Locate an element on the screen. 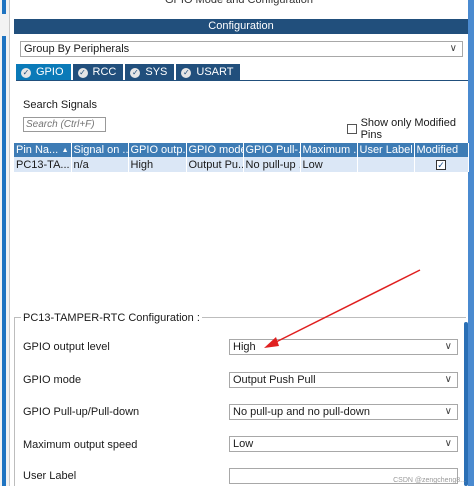 This screenshot has height=486, width=474. arrow-head is located at coordinates (271, 342).